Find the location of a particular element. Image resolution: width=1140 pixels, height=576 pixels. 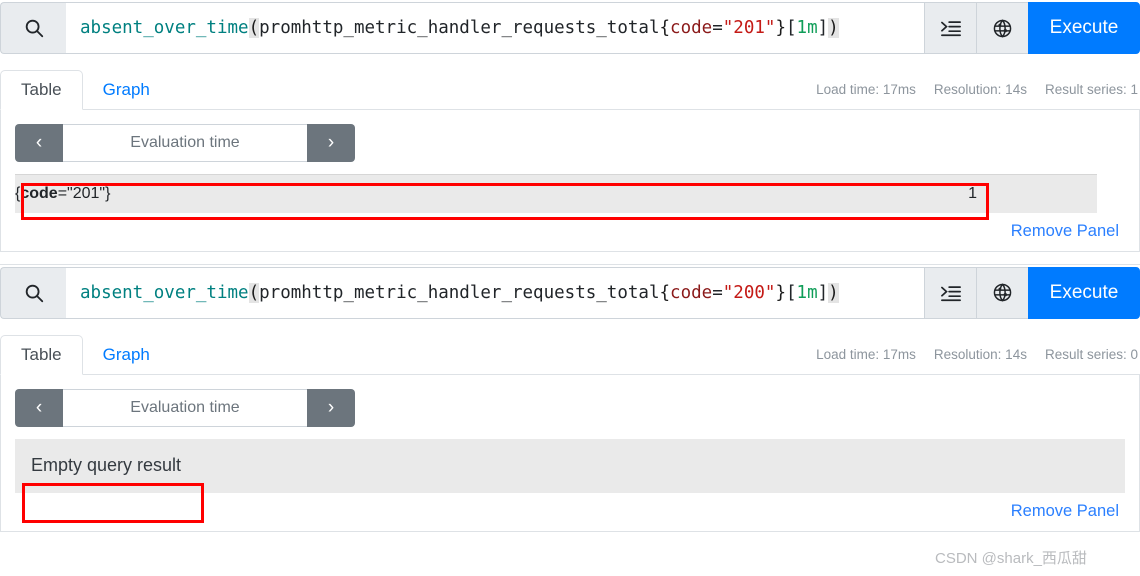

result-table-1: {code="201"} 1 is located at coordinates (556, 193).